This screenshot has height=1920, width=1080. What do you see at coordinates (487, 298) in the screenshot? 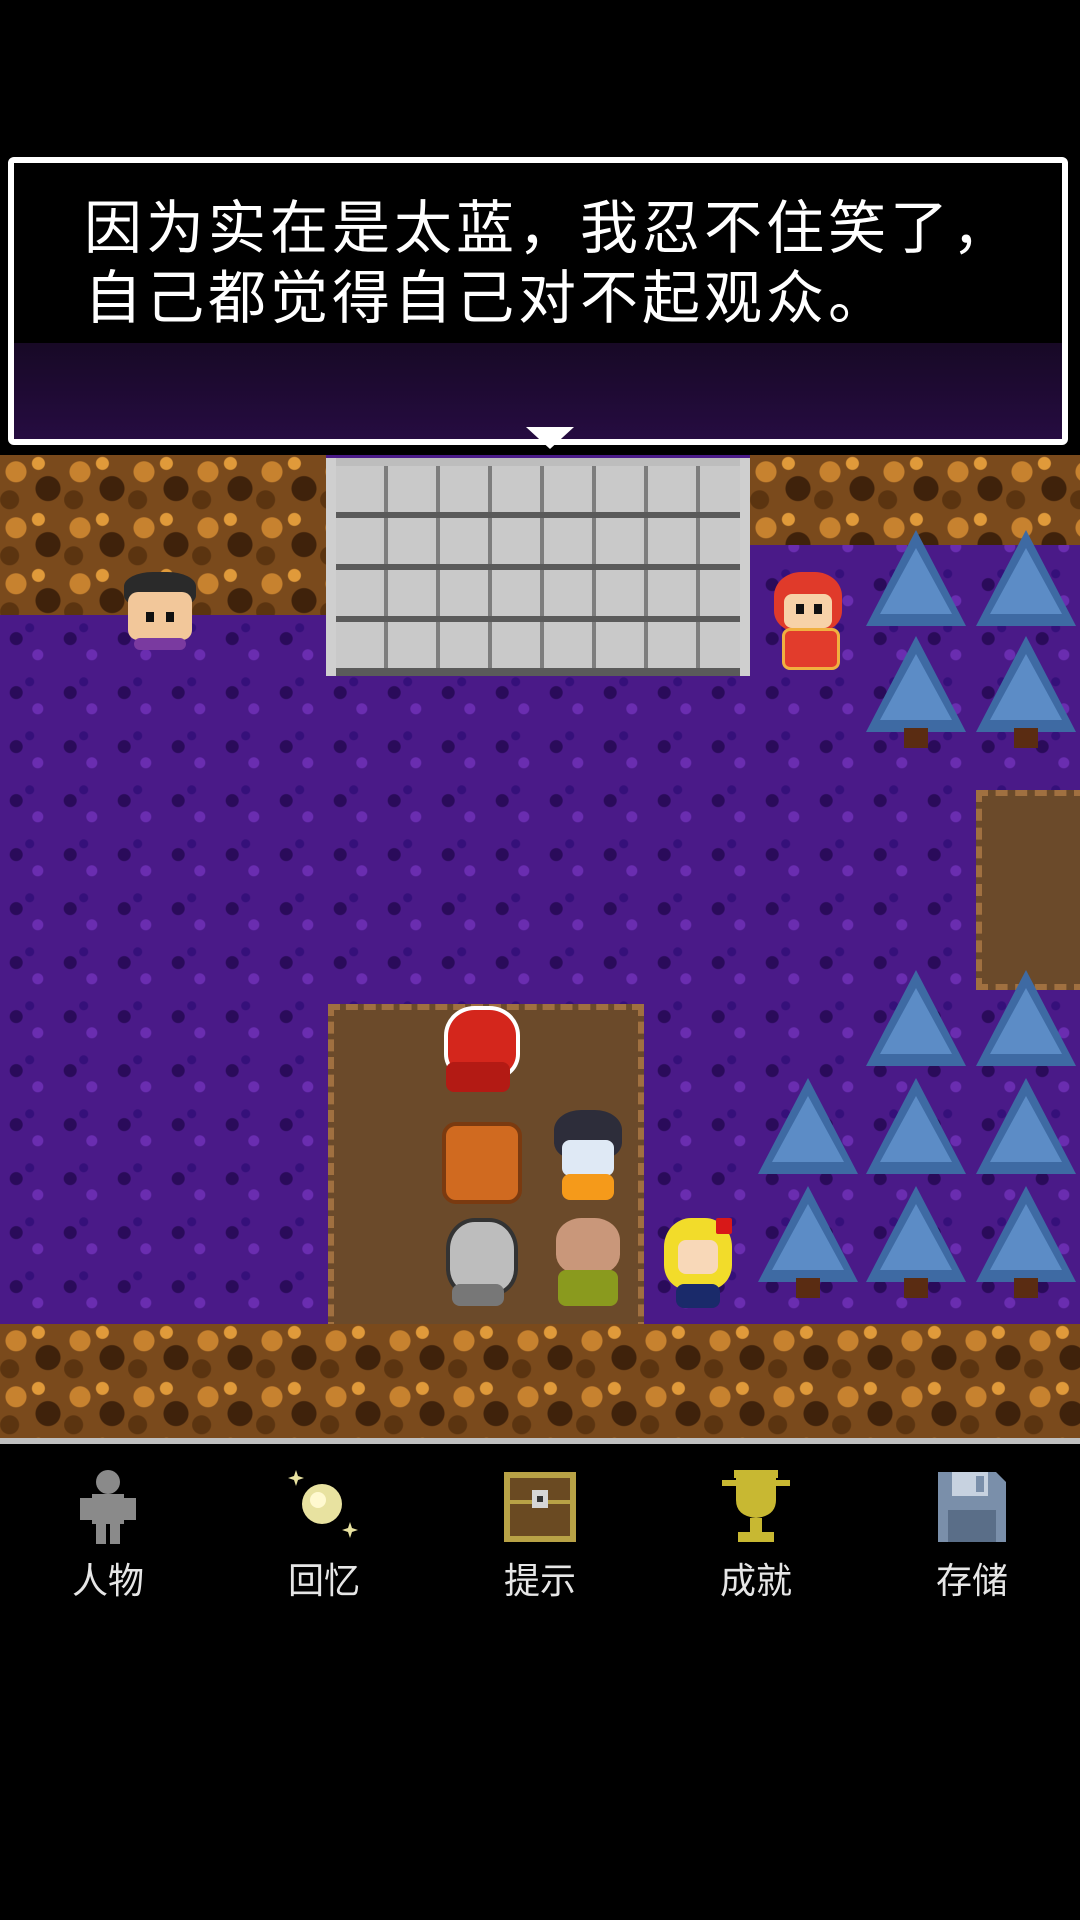
I see `dialog-line-2: 自己都觉得自己对不起观众。` at bounding box center [487, 298].